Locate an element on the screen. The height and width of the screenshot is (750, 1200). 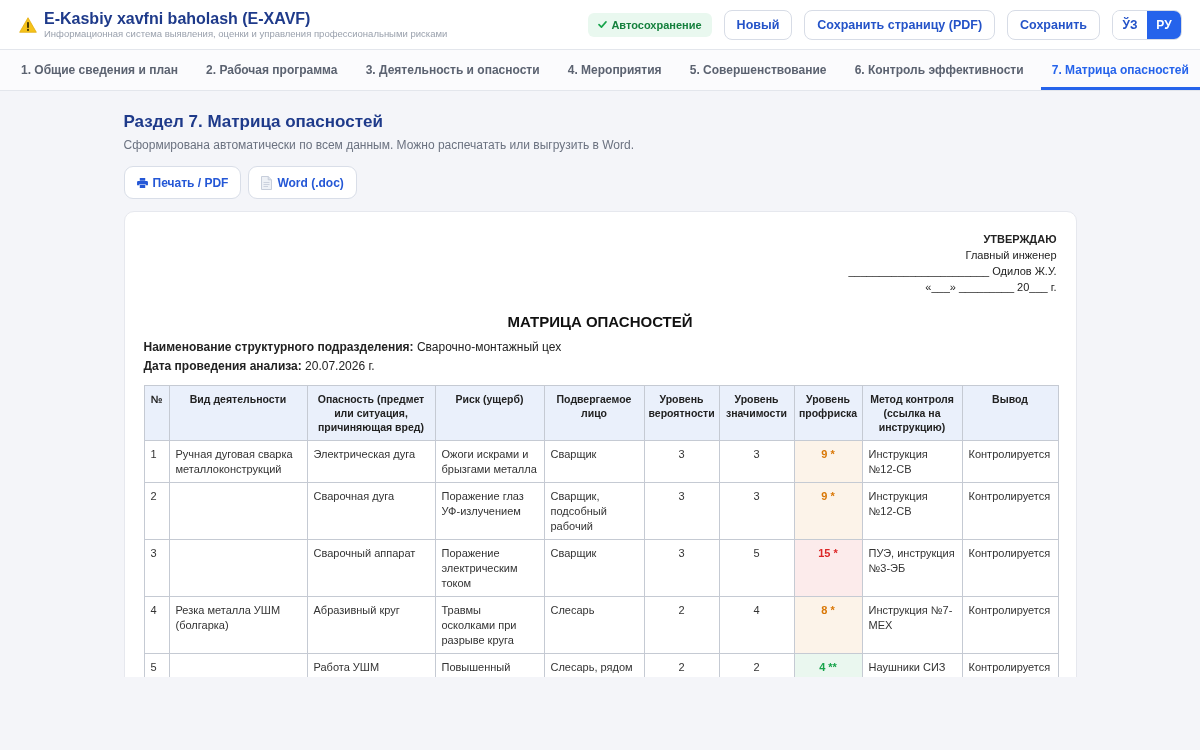
table-cell: Поражение глаз УФ-излучением is located at coordinates (489, 511).